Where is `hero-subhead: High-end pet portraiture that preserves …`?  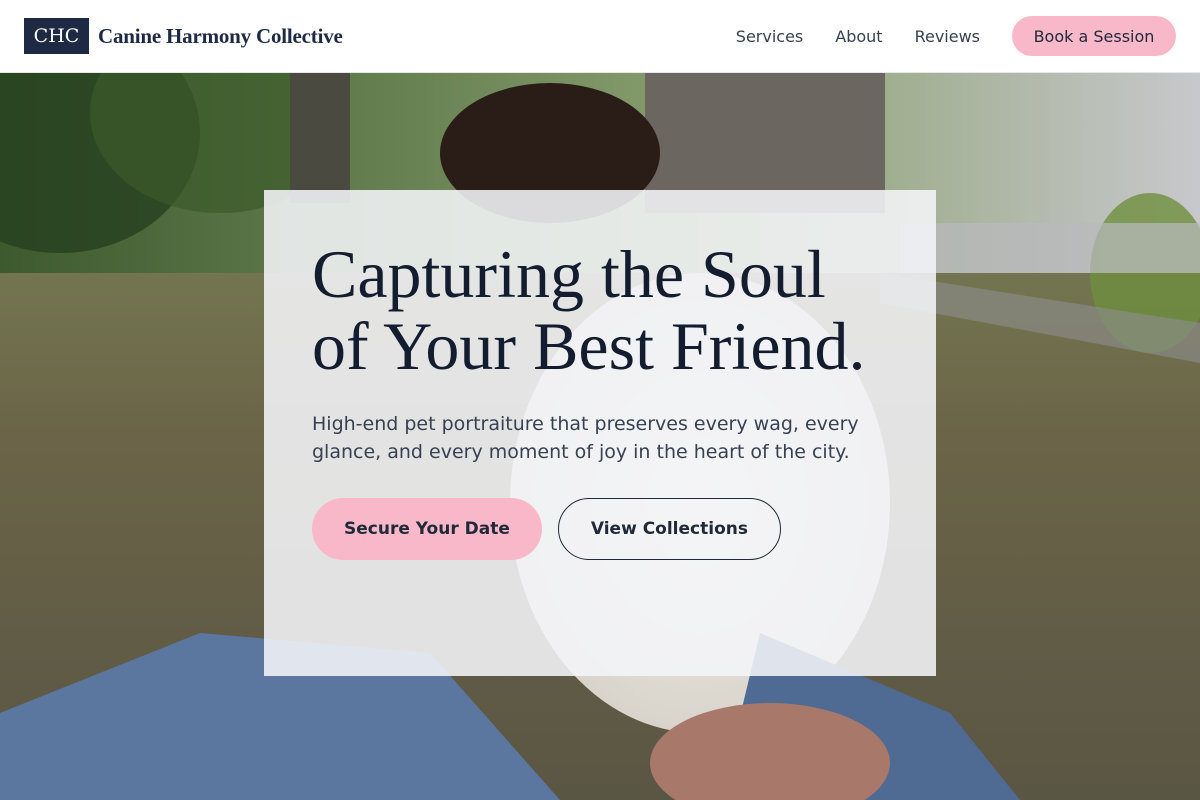 hero-subhead: High-end pet portraiture that preserves … is located at coordinates (585, 438).